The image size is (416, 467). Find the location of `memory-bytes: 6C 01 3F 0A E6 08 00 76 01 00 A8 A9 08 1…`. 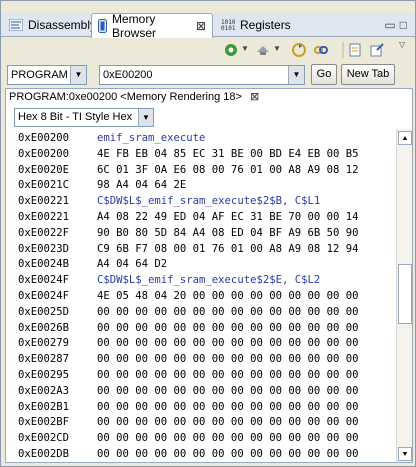

memory-bytes: 6C 01 3F 0A E6 08 00 76 01 00 A8 A9 08 1… is located at coordinates (228, 169).